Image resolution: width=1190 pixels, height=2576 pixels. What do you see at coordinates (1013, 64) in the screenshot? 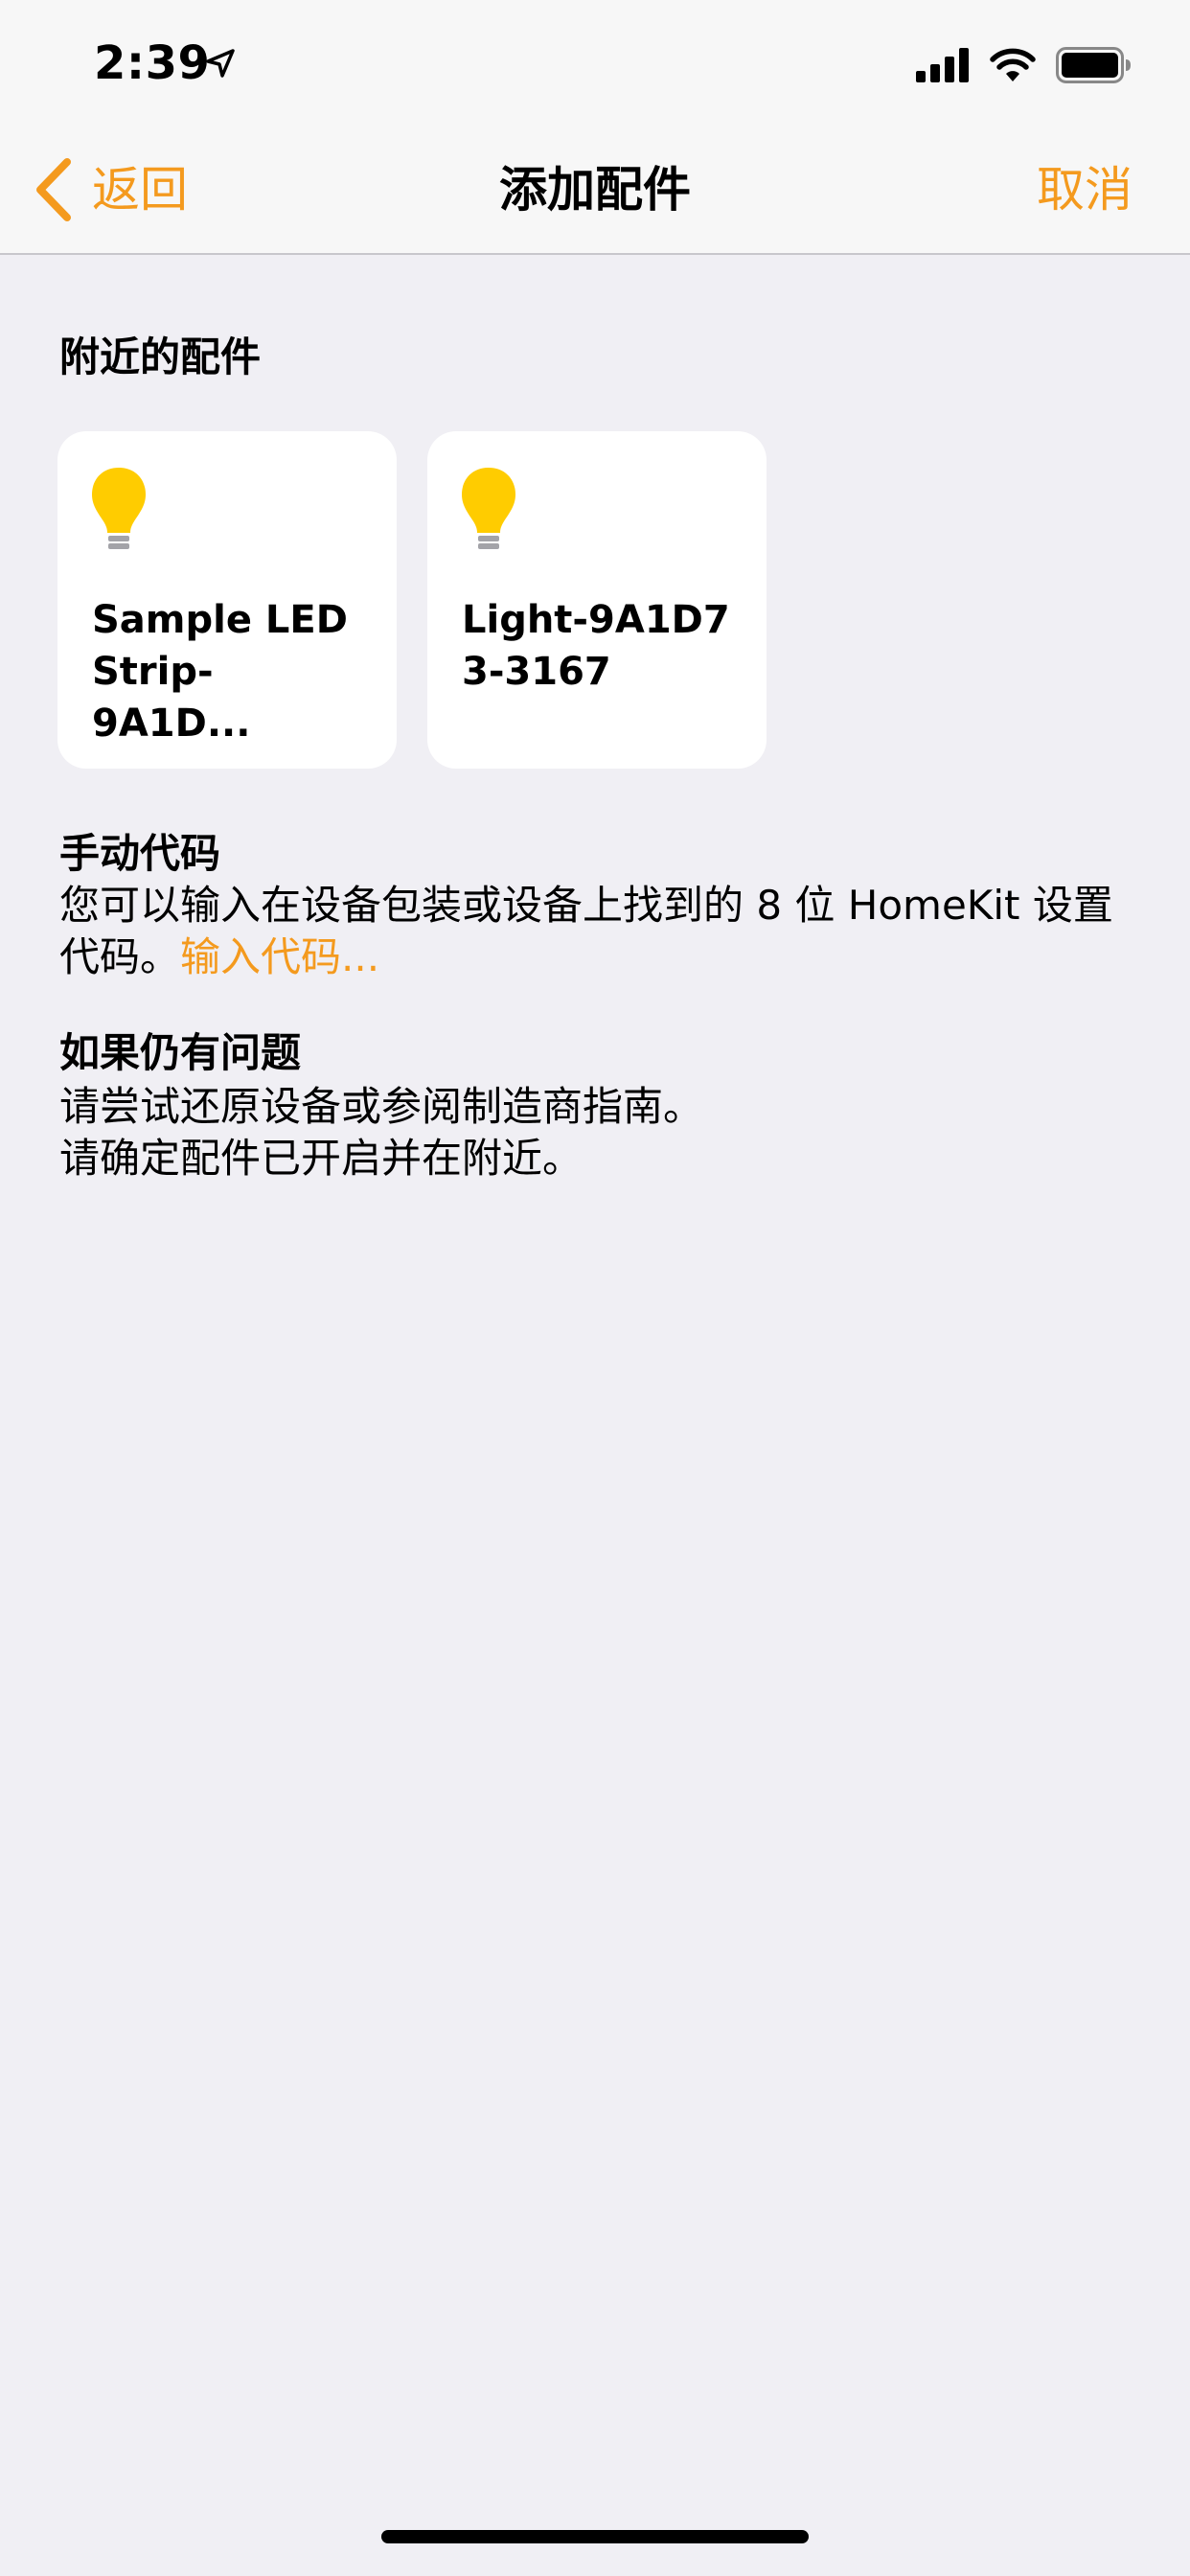
I see `wifi-icon` at bounding box center [1013, 64].